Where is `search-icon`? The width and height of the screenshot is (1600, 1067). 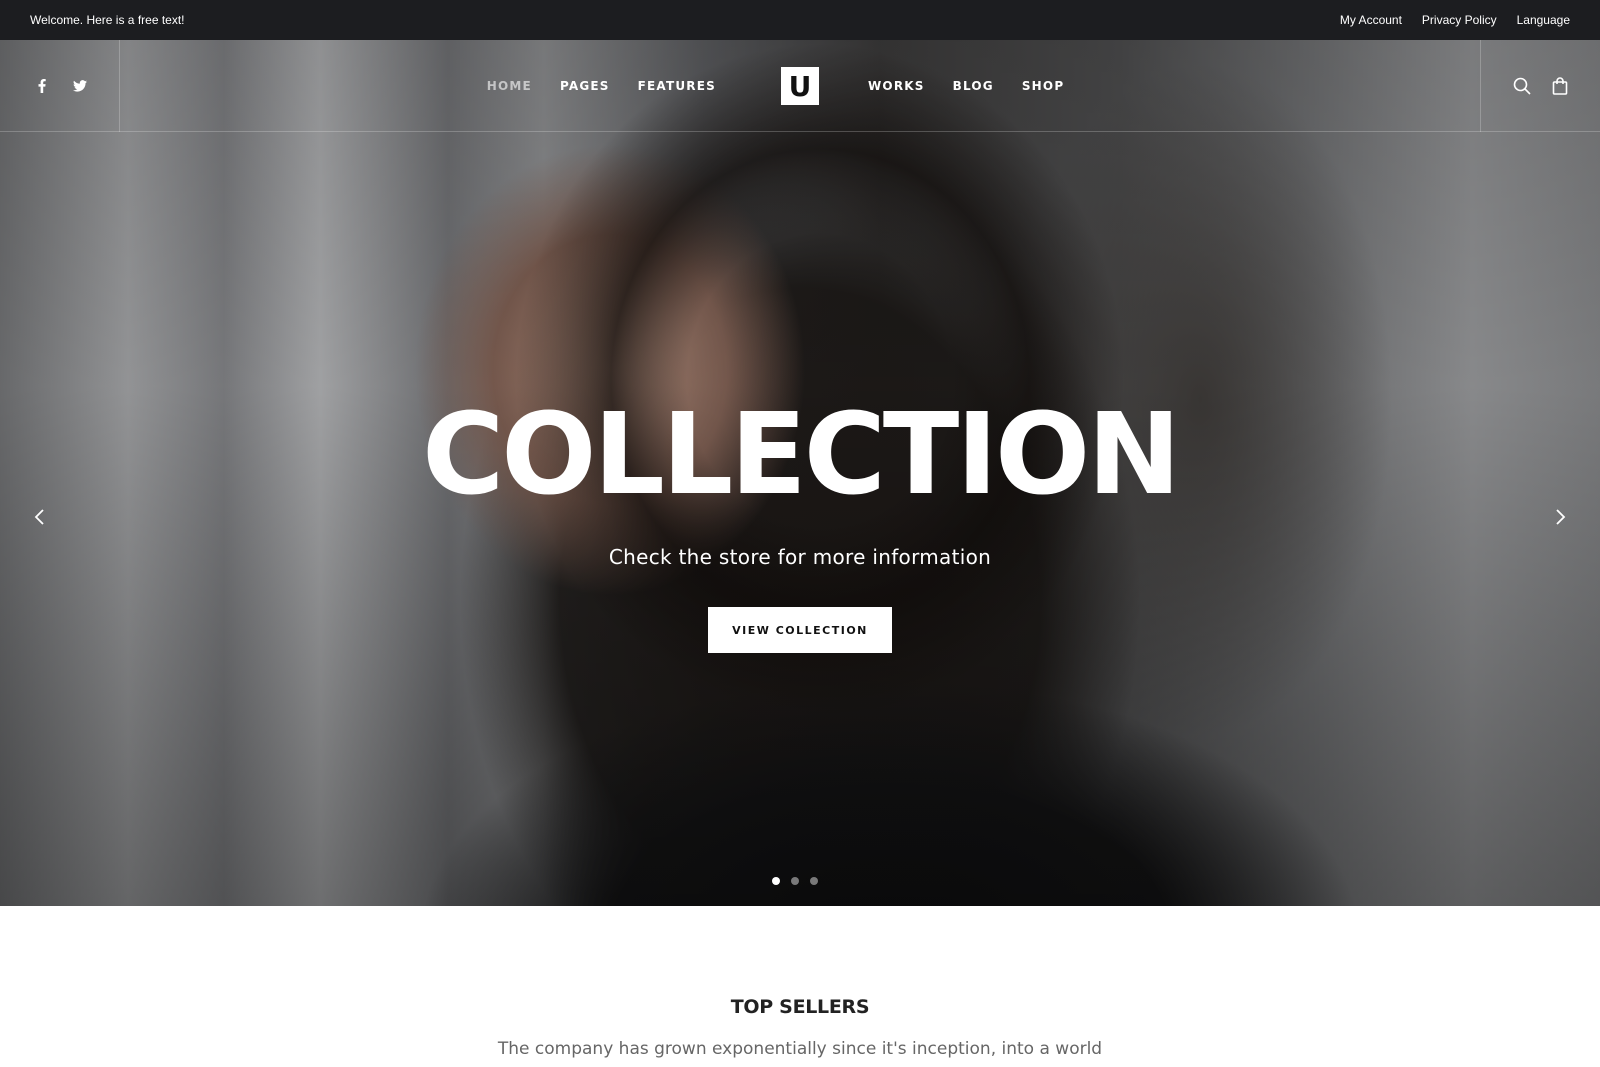 search-icon is located at coordinates (1522, 86).